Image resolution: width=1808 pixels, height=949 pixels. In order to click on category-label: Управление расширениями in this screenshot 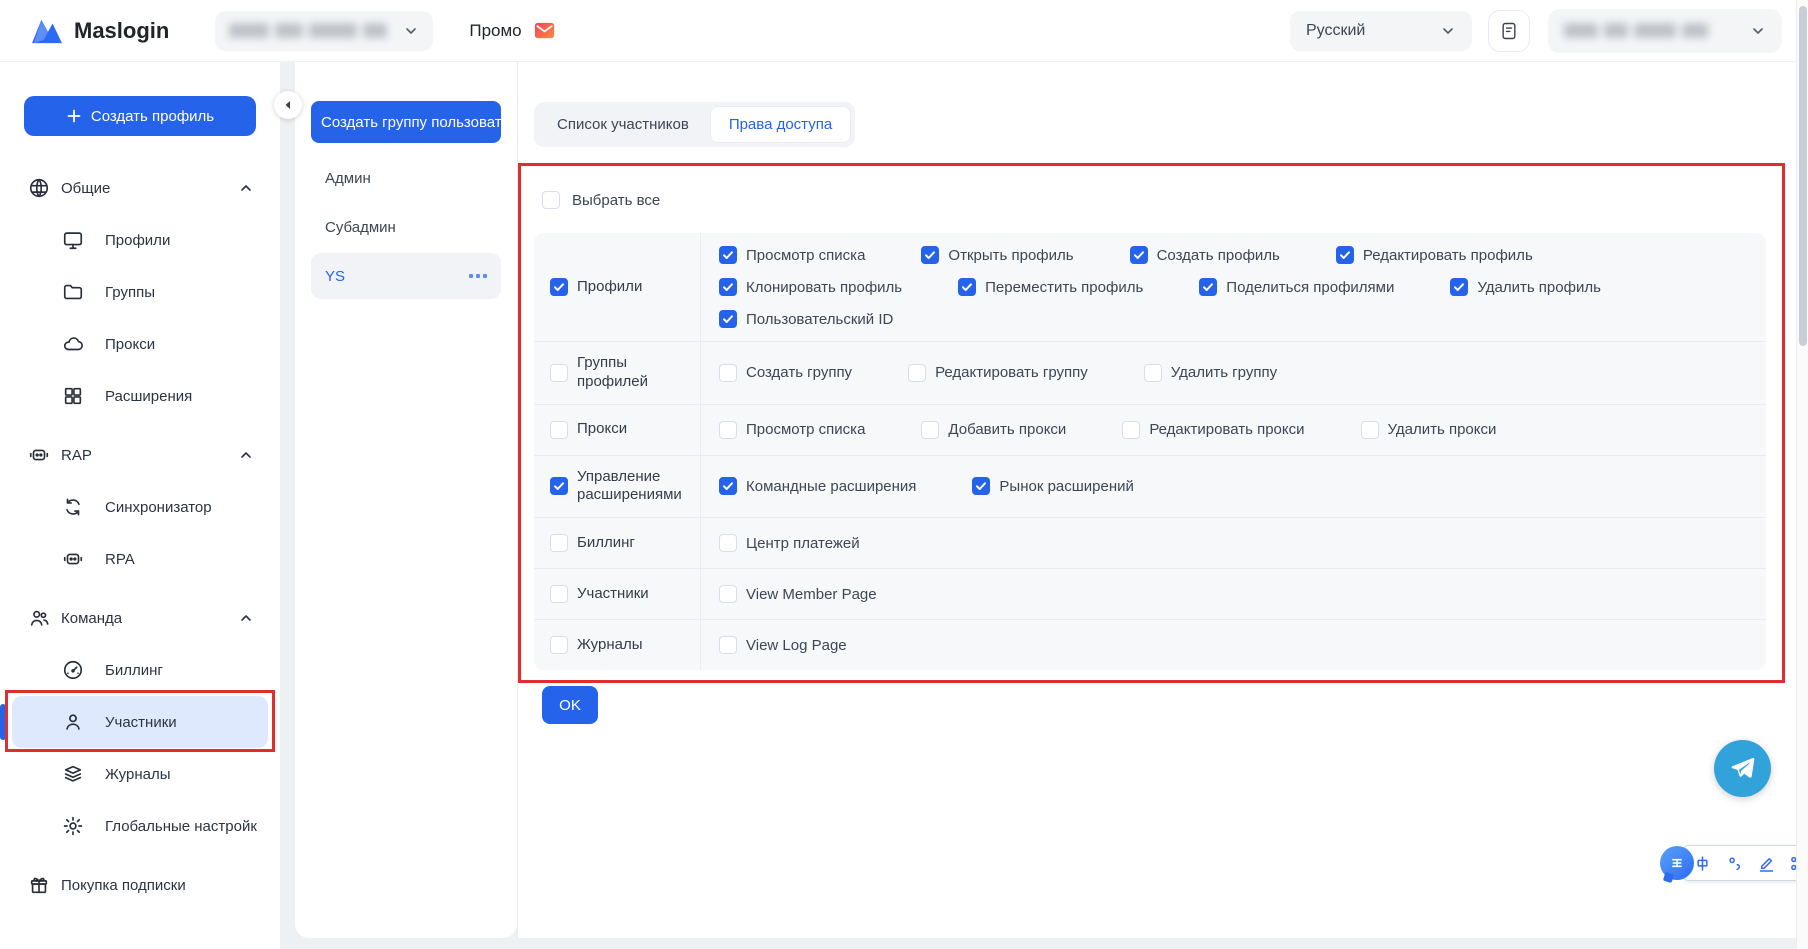, I will do `click(629, 485)`.